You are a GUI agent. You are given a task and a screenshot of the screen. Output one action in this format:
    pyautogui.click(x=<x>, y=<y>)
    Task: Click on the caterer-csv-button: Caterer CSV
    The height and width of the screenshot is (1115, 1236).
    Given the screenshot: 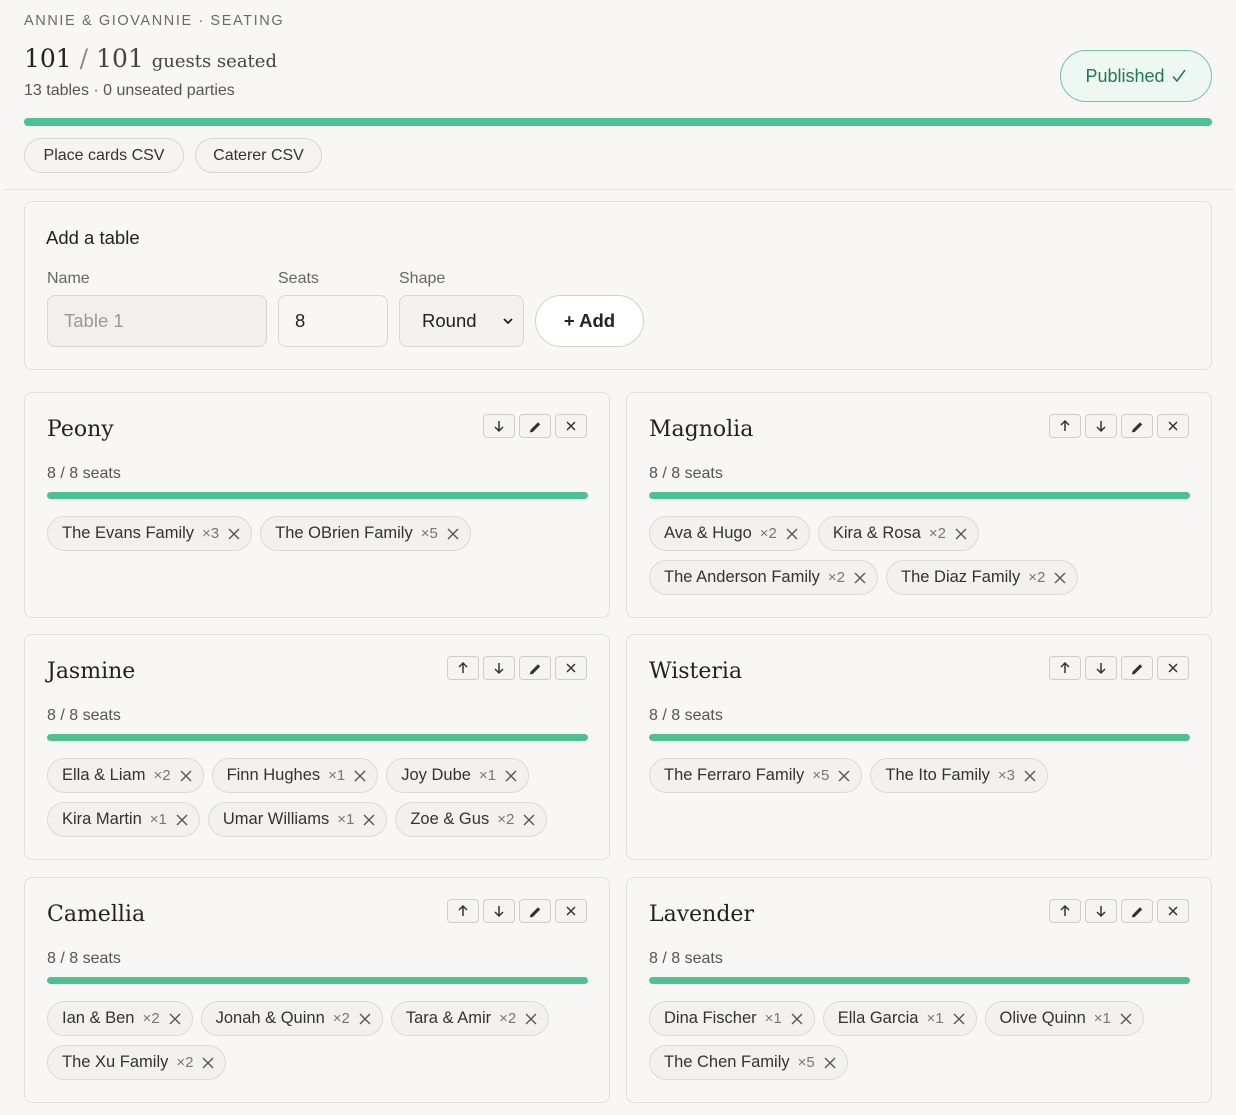 What is the action you would take?
    pyautogui.click(x=258, y=155)
    